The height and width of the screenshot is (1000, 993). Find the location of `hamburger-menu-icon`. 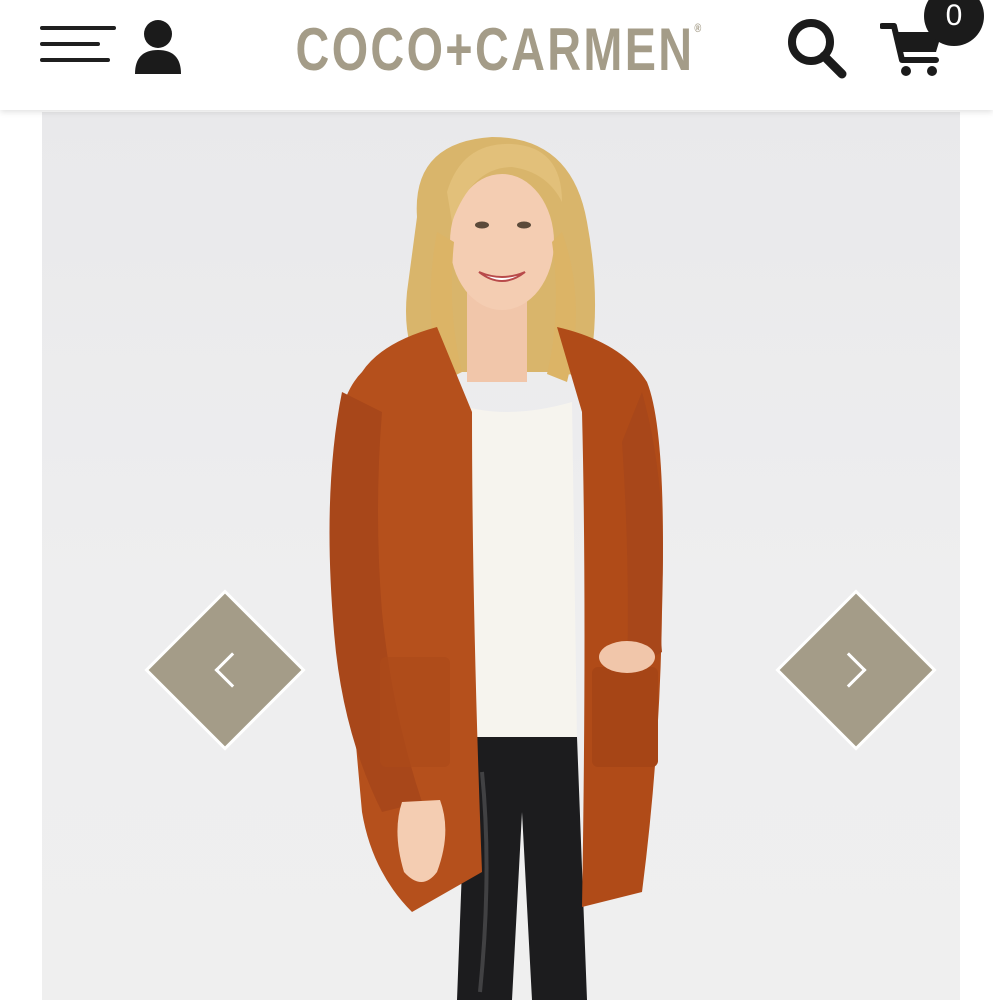

hamburger-menu-icon is located at coordinates (80, 45).